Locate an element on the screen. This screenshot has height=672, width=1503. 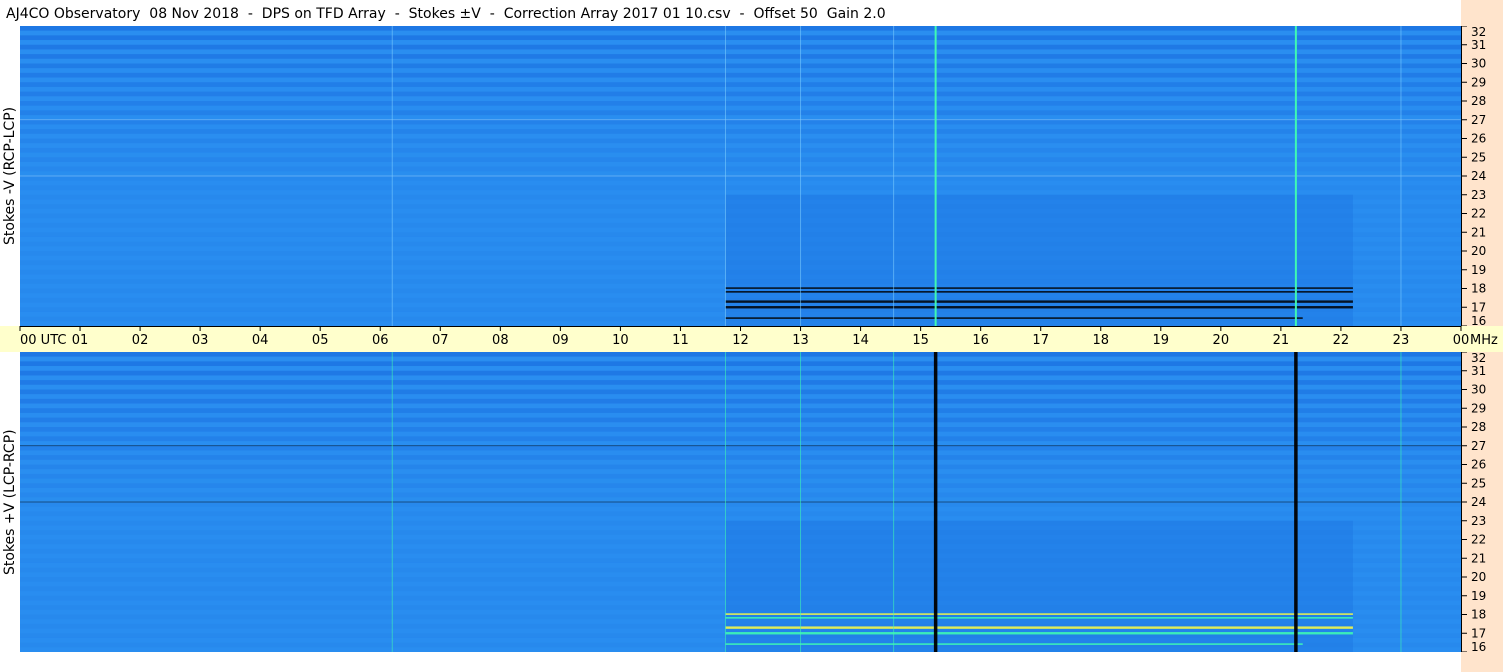
time-tick-label: 09 is located at coordinates (560, 340).